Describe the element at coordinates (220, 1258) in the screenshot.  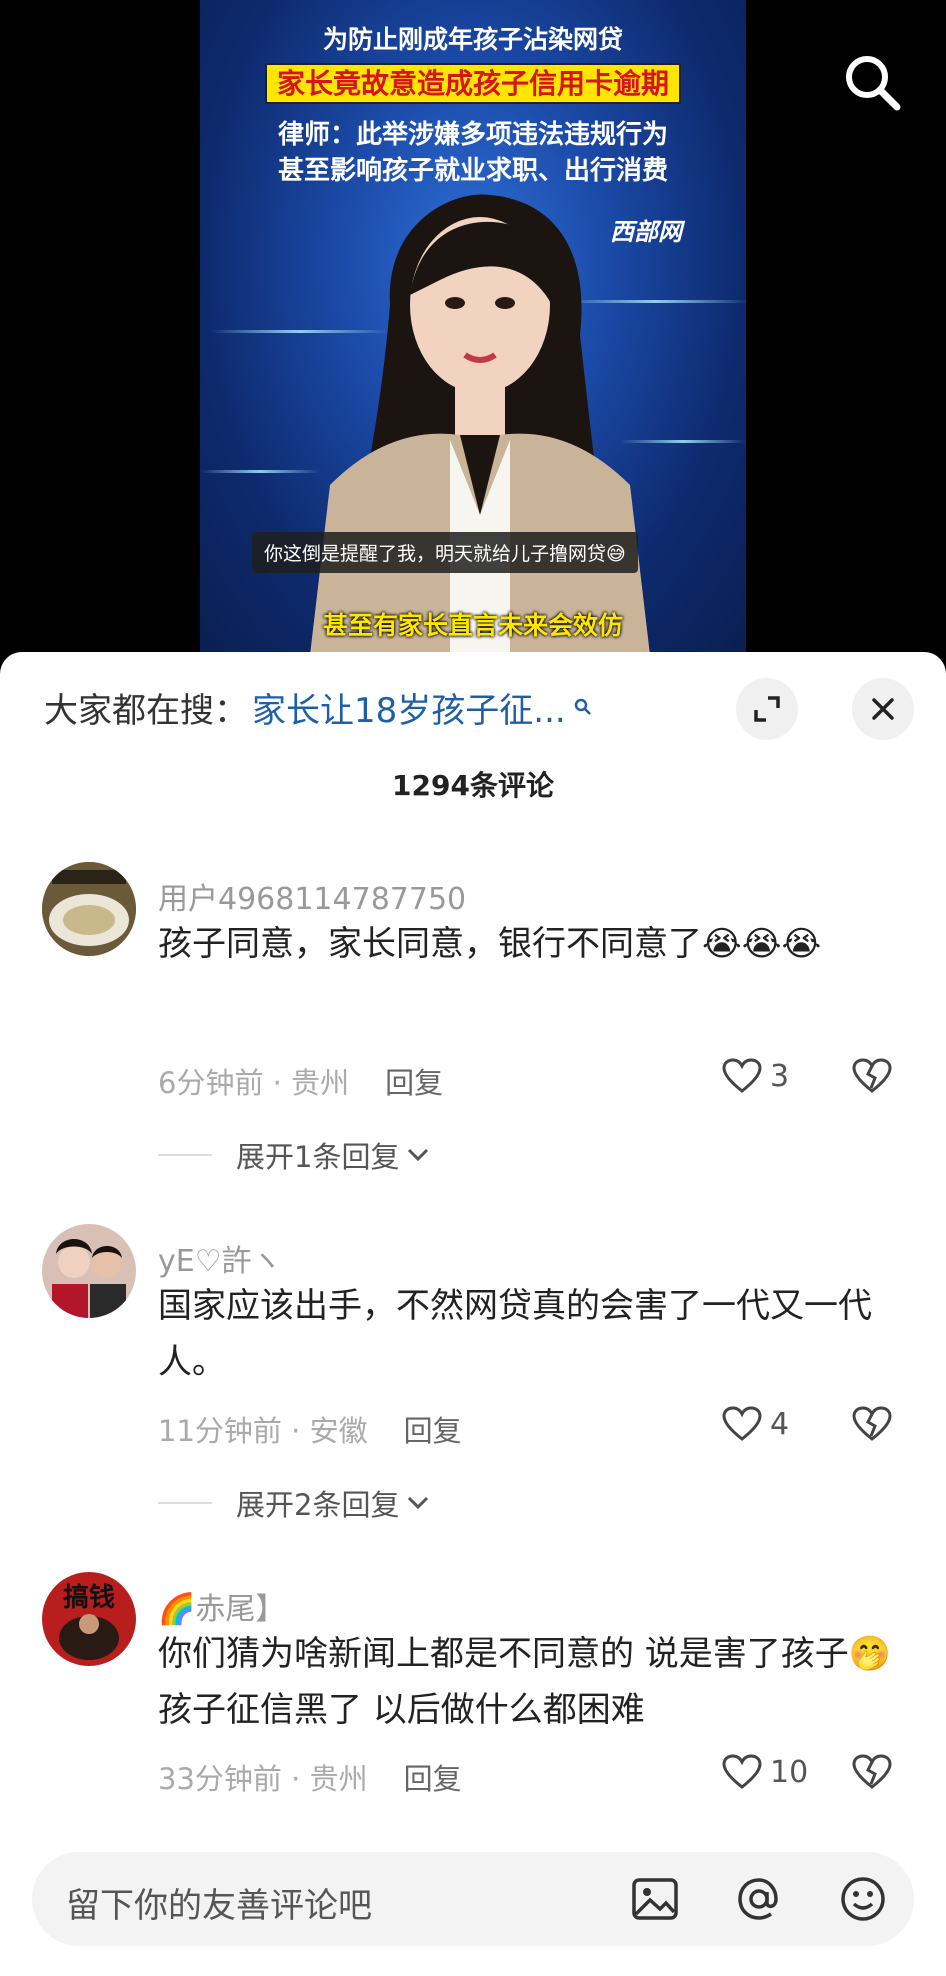
I see `comment-username: yE♡許ヽ` at that location.